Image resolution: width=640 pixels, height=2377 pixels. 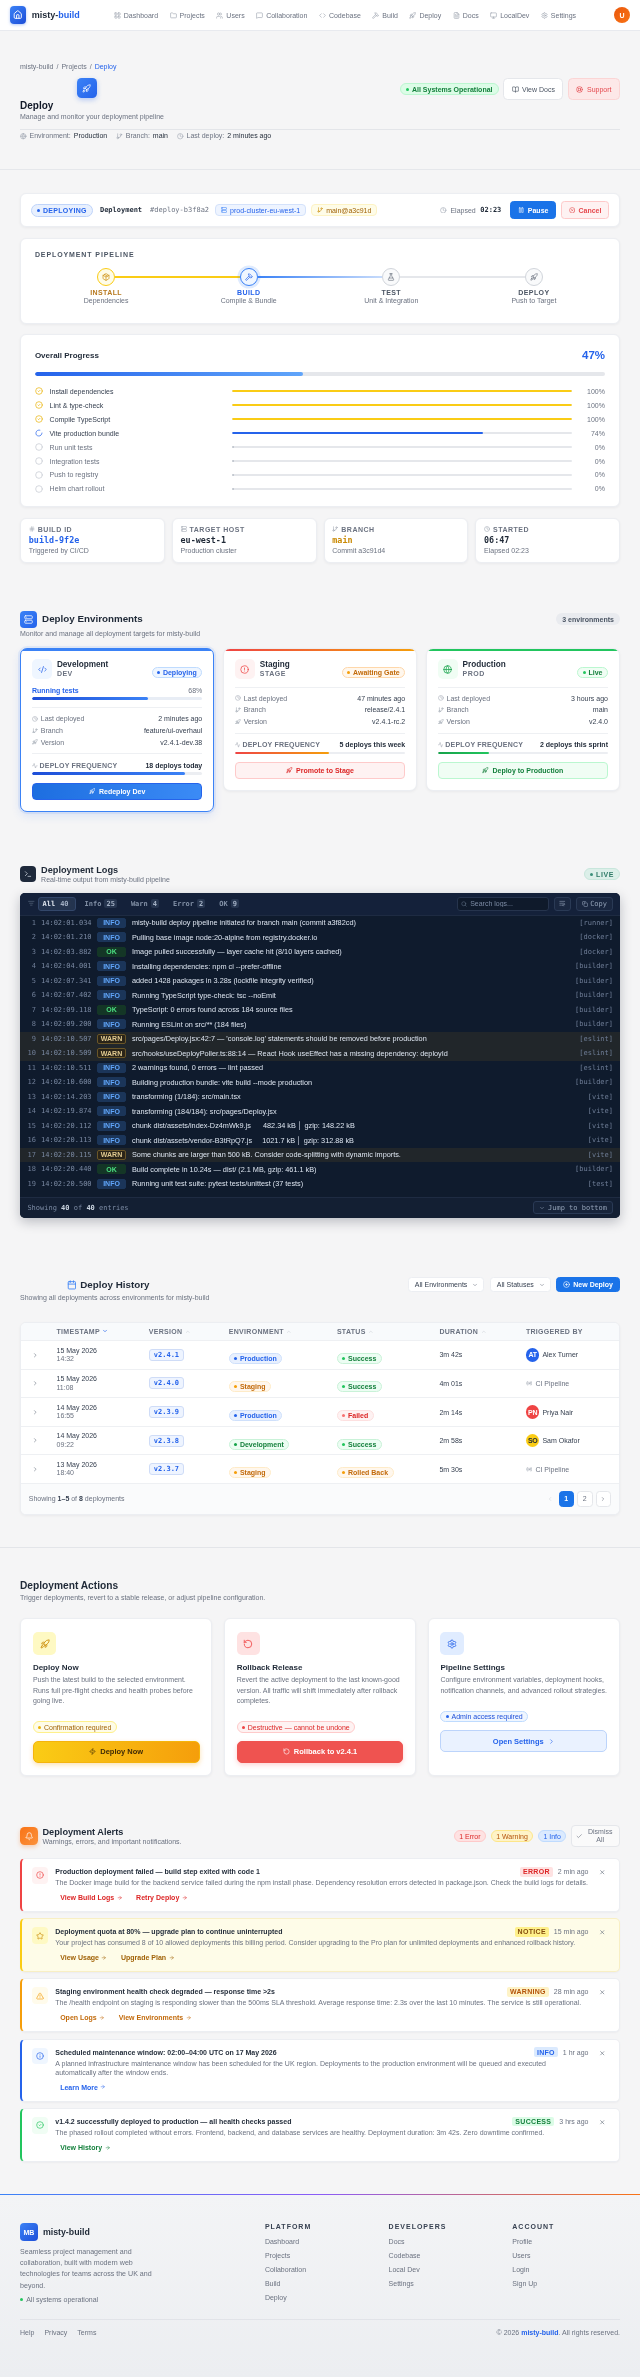 I want to click on card-title: Overall Progress, so click(x=66, y=355).